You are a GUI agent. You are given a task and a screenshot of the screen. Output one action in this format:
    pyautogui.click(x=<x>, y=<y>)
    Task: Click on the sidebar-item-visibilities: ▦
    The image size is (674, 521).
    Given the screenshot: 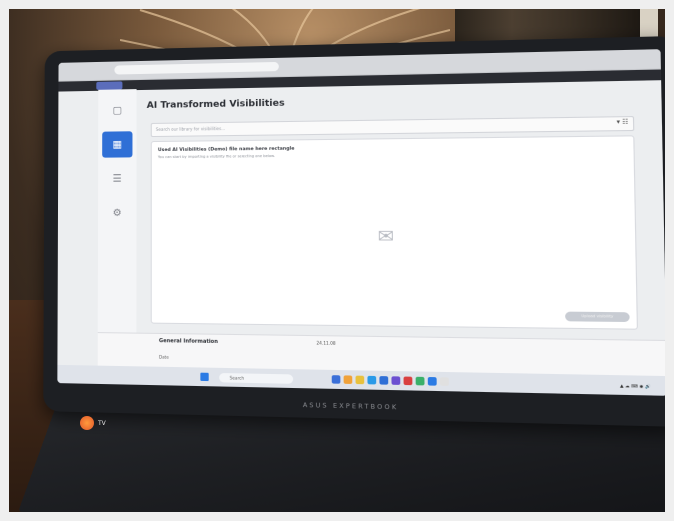 What is the action you would take?
    pyautogui.click(x=117, y=144)
    